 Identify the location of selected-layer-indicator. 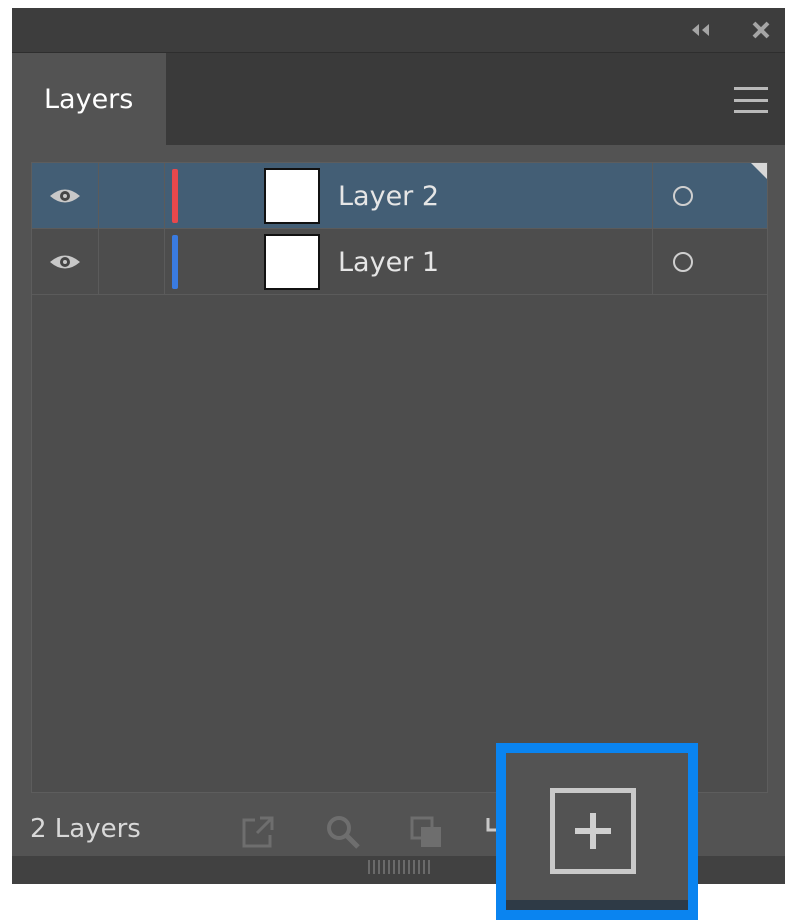
(759, 171).